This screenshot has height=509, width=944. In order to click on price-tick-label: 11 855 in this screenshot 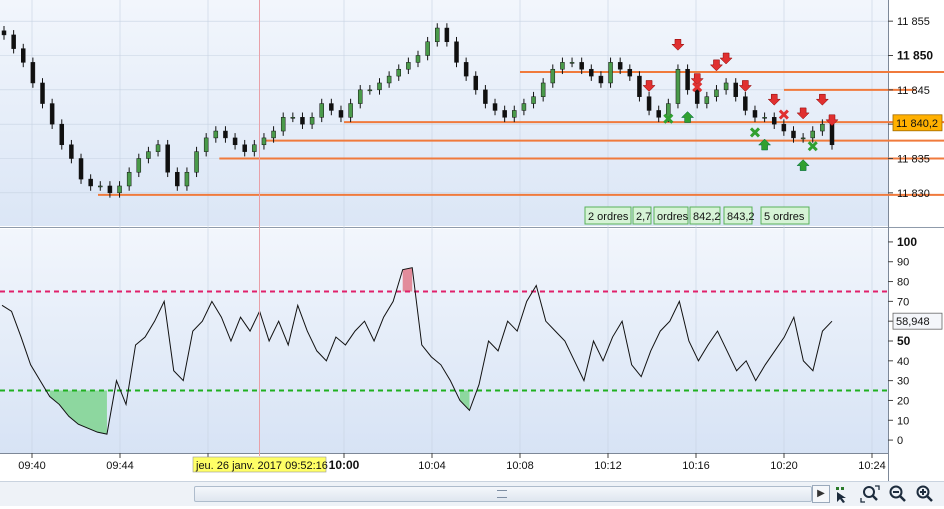, I will do `click(913, 22)`.